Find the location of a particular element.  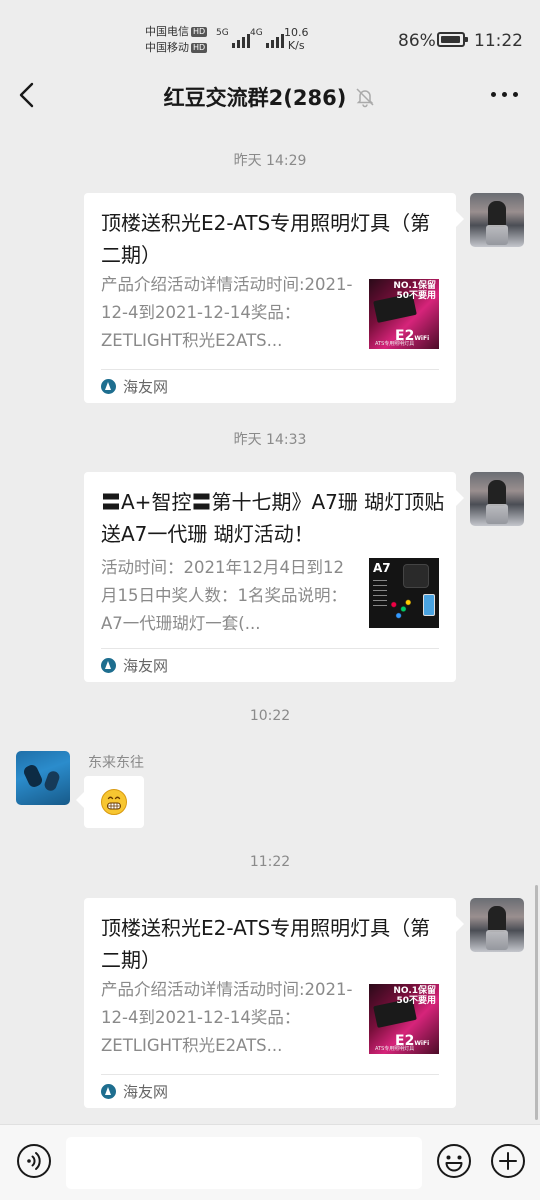

message-input is located at coordinates (244, 1163).